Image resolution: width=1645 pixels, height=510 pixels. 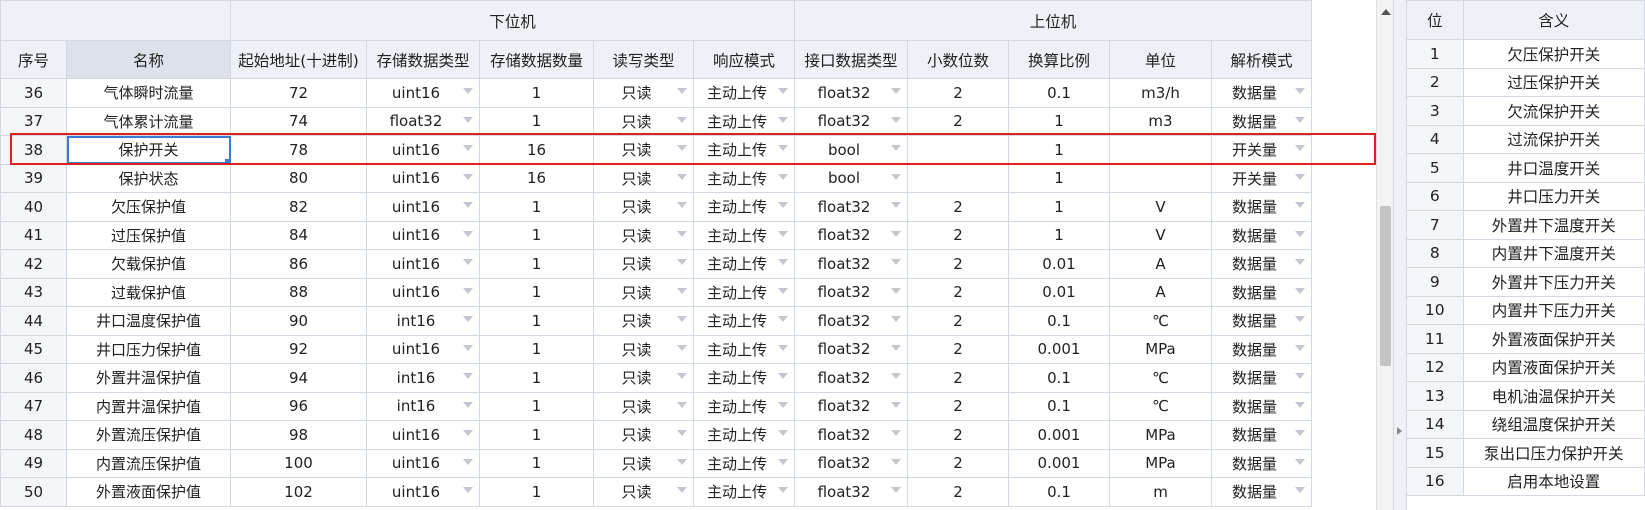 I want to click on cell-bit: 8, so click(x=1435, y=253).